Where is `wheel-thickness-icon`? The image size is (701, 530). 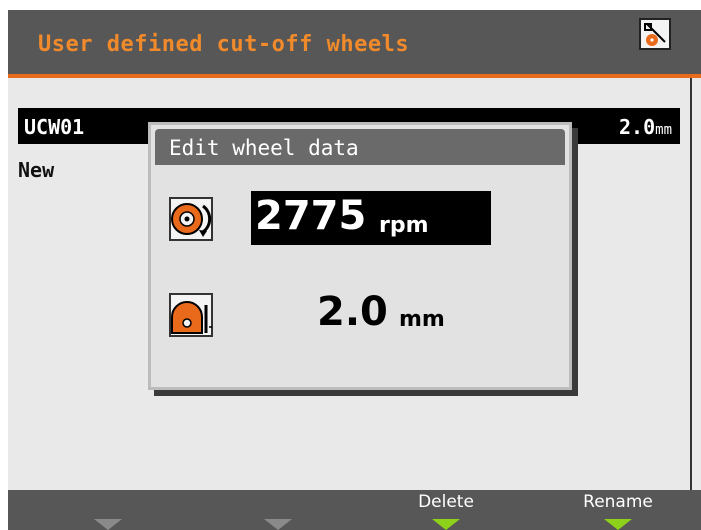
wheel-thickness-icon is located at coordinates (191, 315).